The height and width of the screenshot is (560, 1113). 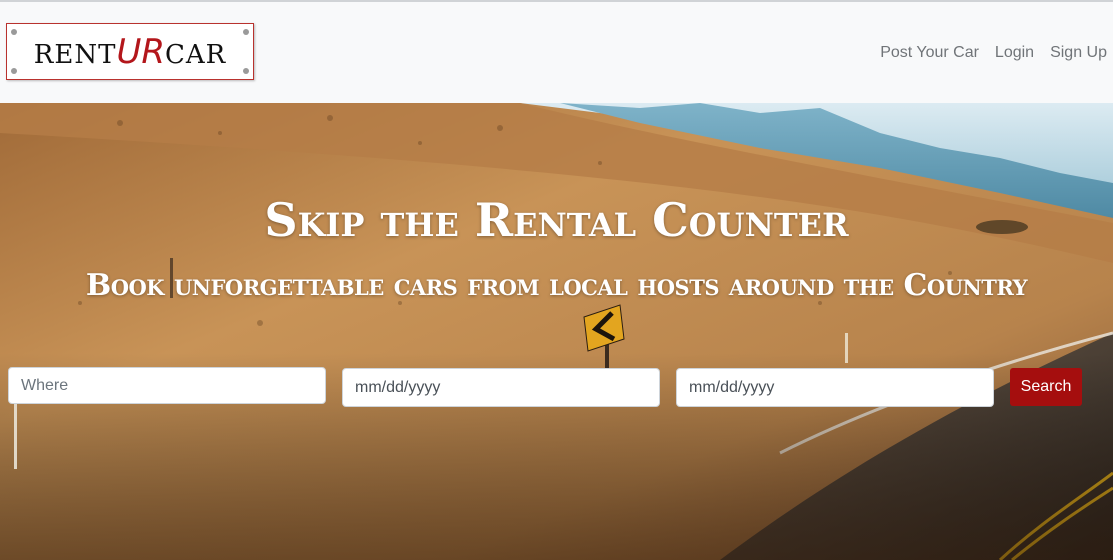 I want to click on logo-text: RENTURCAR, so click(x=130, y=52).